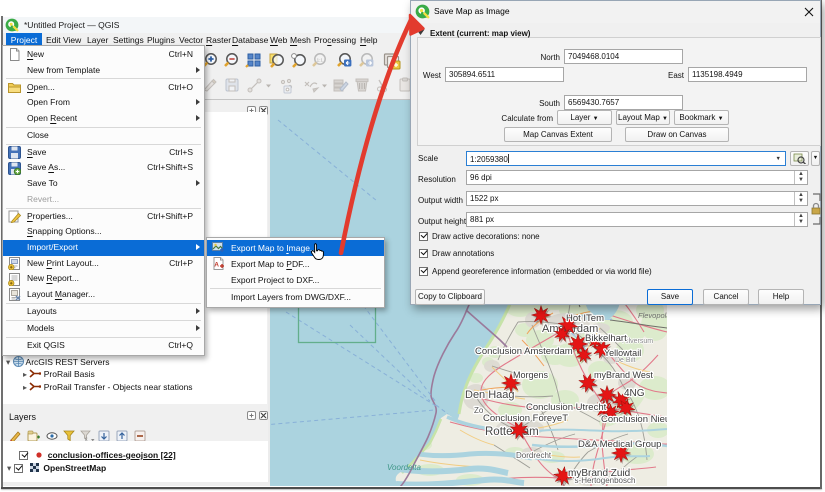 The width and height of the screenshot is (825, 492). Describe the element at coordinates (404, 467) in the screenshot. I see `svg-text: Voordelta` at that location.